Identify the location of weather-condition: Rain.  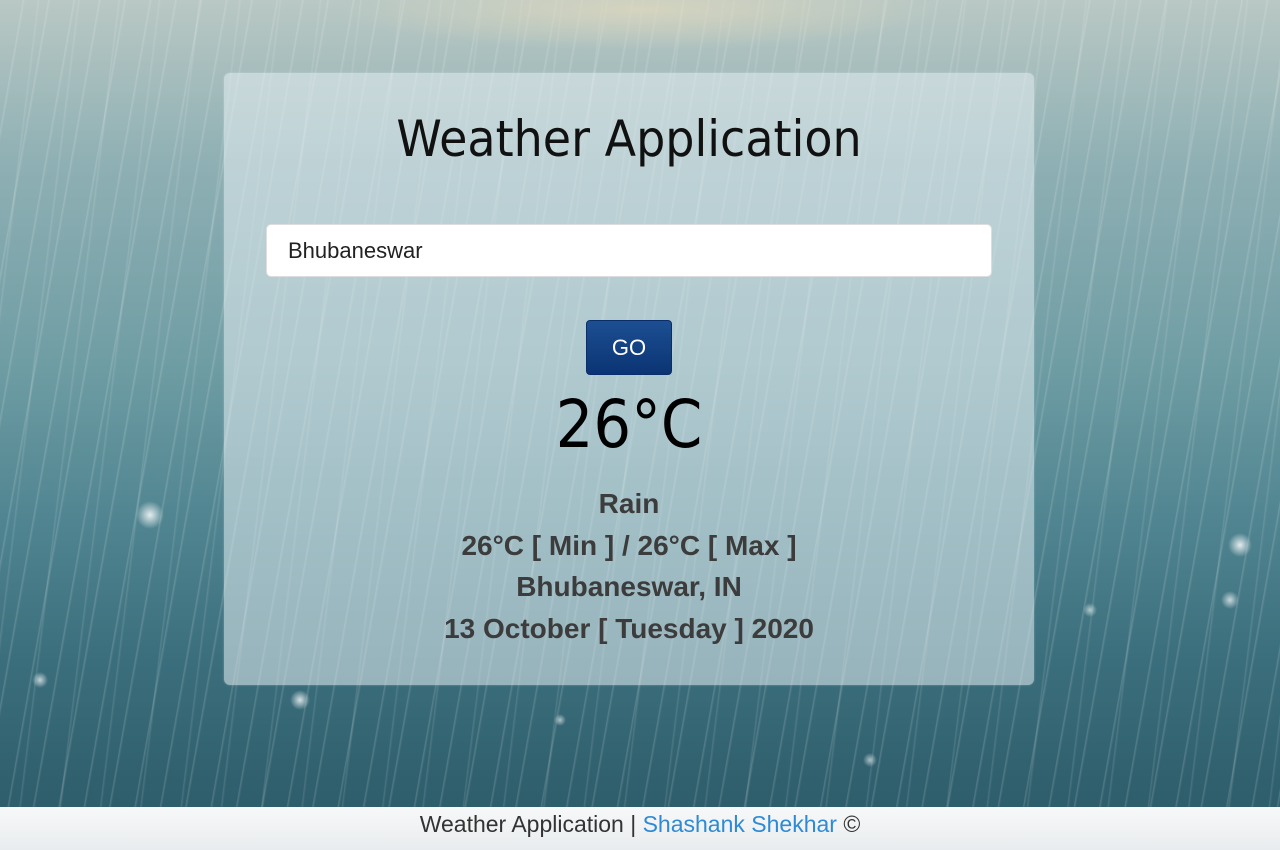
(629, 503).